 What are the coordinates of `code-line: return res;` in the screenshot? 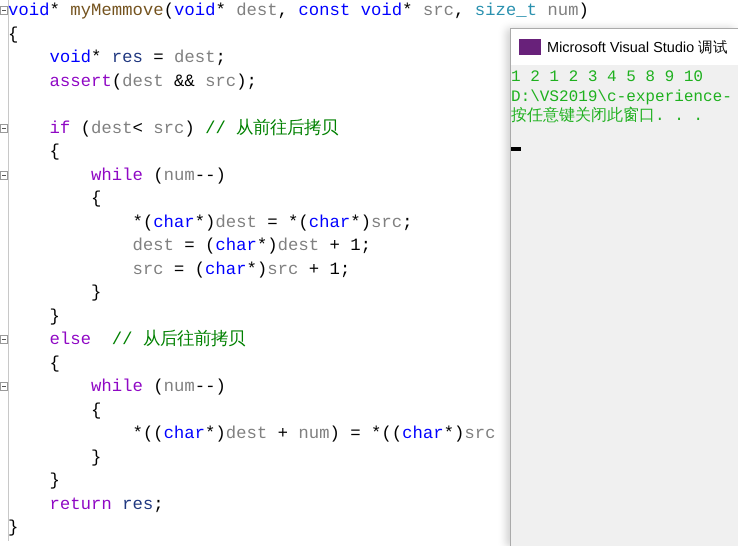 It's located at (106, 505).